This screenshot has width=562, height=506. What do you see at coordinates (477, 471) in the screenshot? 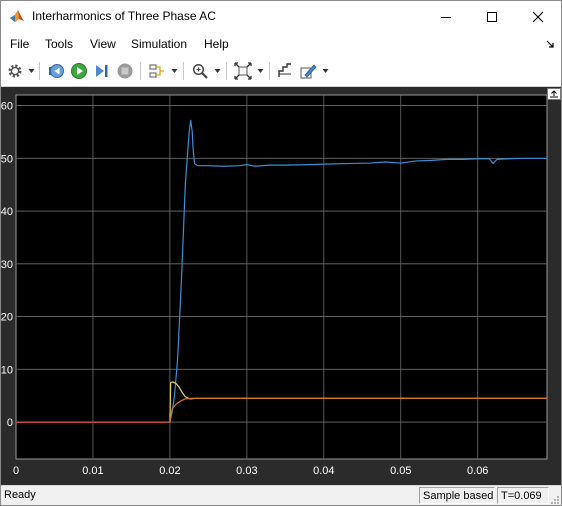
I see `x-tick-label: 0.06` at bounding box center [477, 471].